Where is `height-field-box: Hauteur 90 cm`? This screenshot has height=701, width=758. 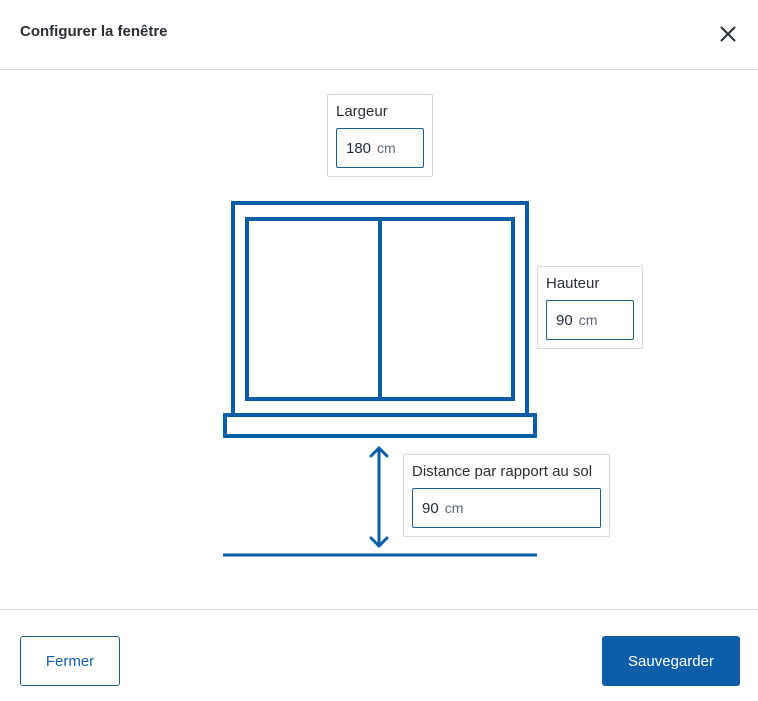
height-field-box: Hauteur 90 cm is located at coordinates (590, 307).